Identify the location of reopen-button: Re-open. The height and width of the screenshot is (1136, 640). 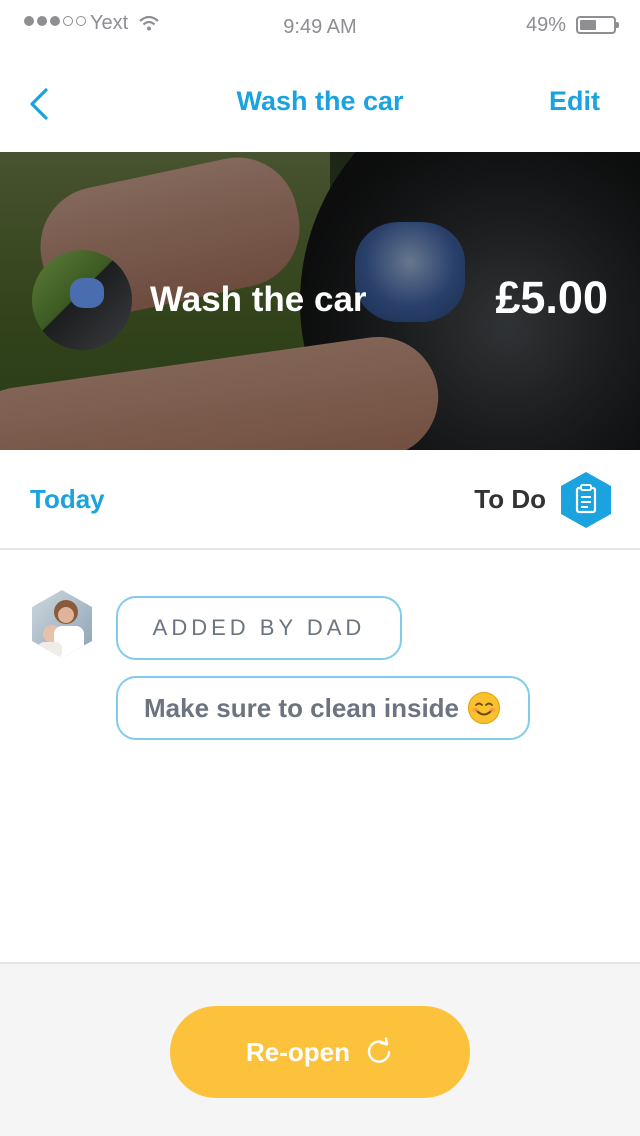
(320, 1052).